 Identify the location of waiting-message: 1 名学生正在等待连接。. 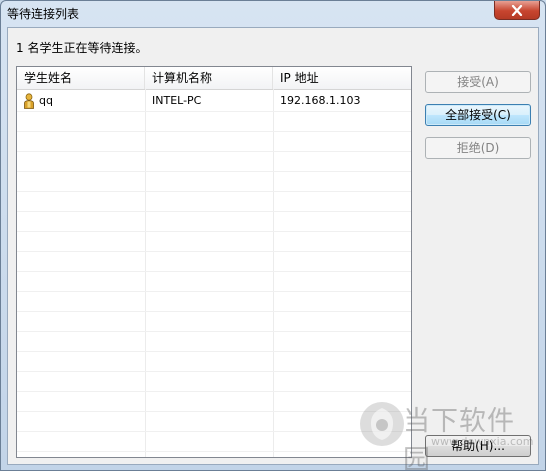
(82, 48).